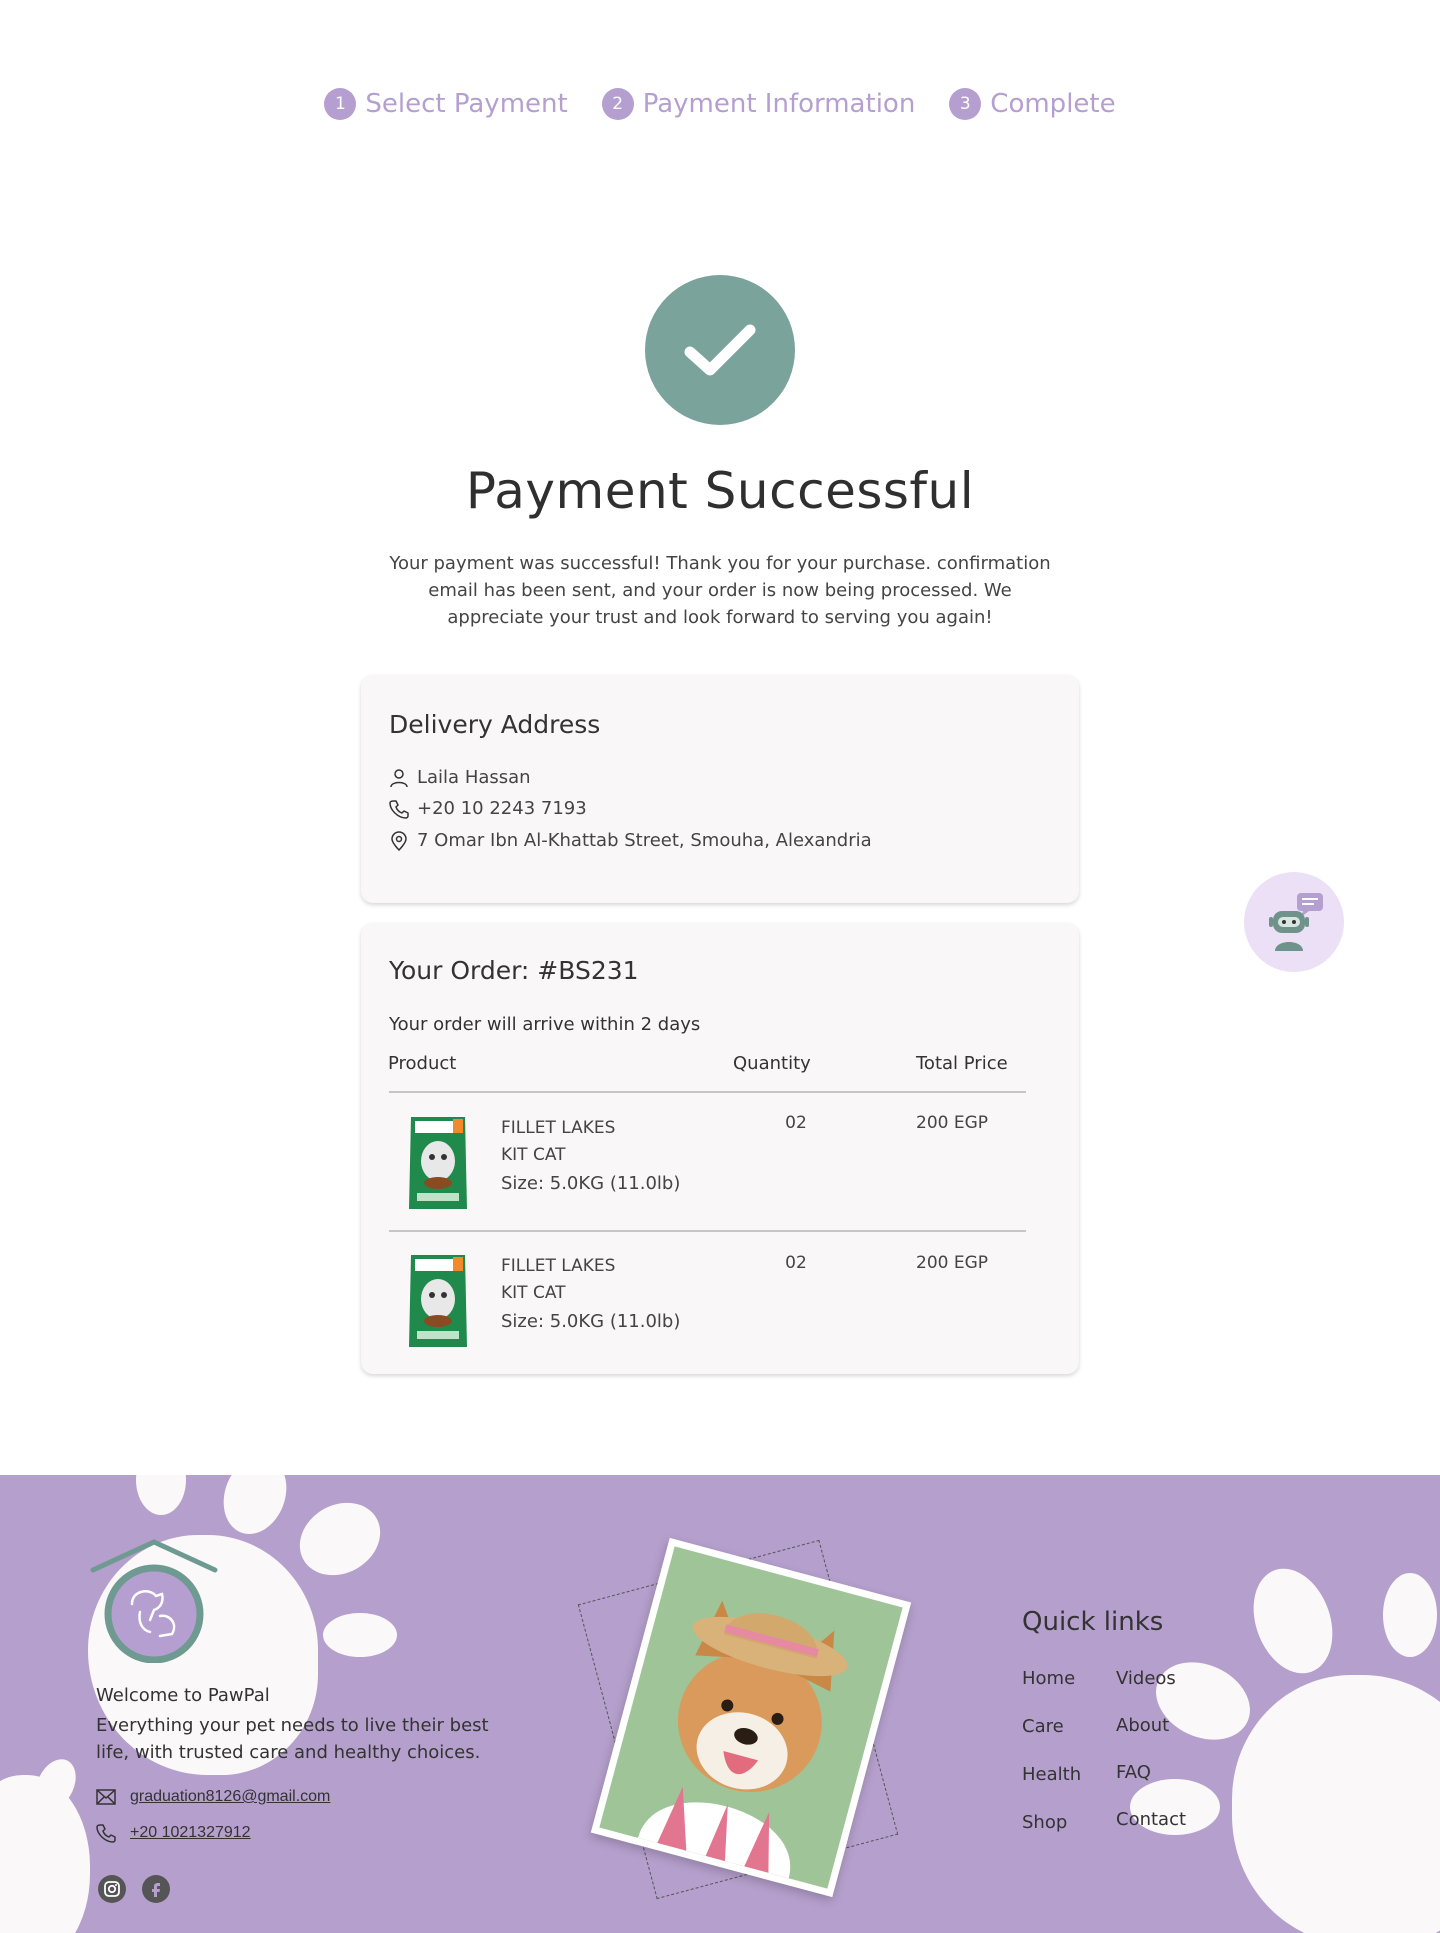 Image resolution: width=1440 pixels, height=1933 pixels. I want to click on location-pin-icon, so click(399, 840).